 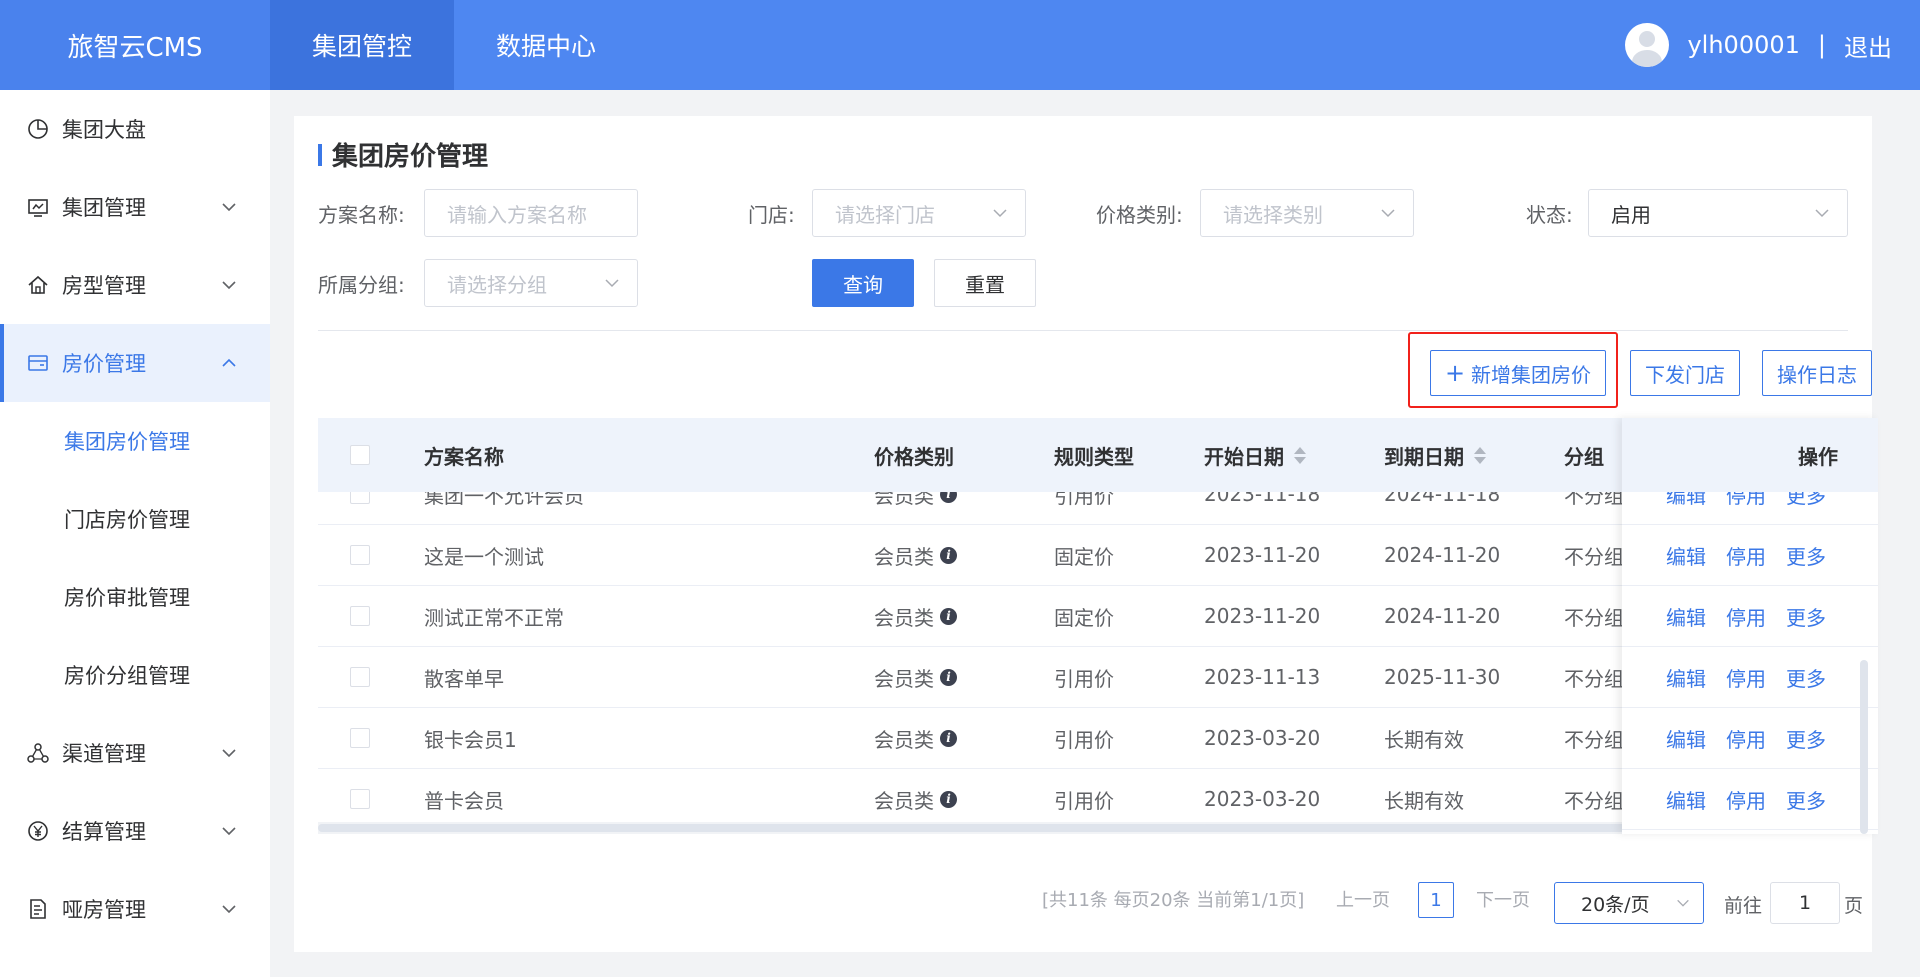 What do you see at coordinates (504, 500) in the screenshot?
I see `cell-plan-name: 集团一不允许会员` at bounding box center [504, 500].